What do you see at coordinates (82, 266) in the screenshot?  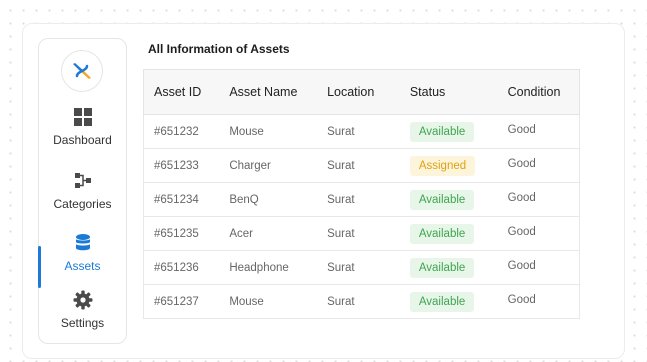 I see `sidebar-item-label: Assets` at bounding box center [82, 266].